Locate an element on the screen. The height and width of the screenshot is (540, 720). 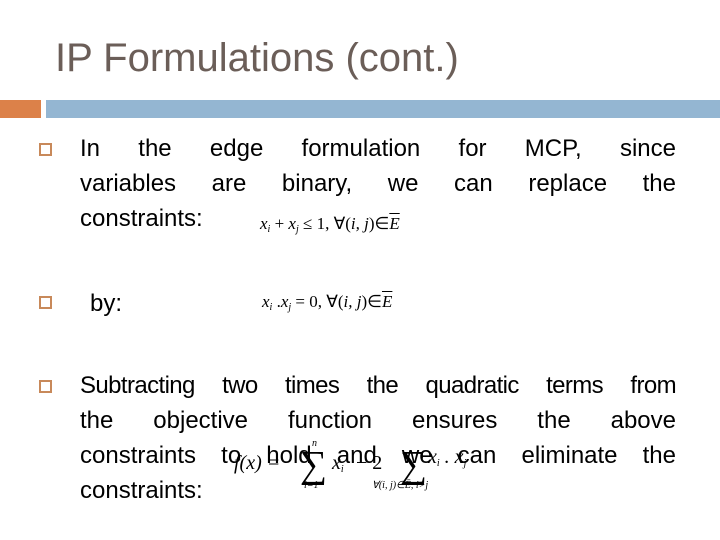
math-op: + is located at coordinates (279, 223).